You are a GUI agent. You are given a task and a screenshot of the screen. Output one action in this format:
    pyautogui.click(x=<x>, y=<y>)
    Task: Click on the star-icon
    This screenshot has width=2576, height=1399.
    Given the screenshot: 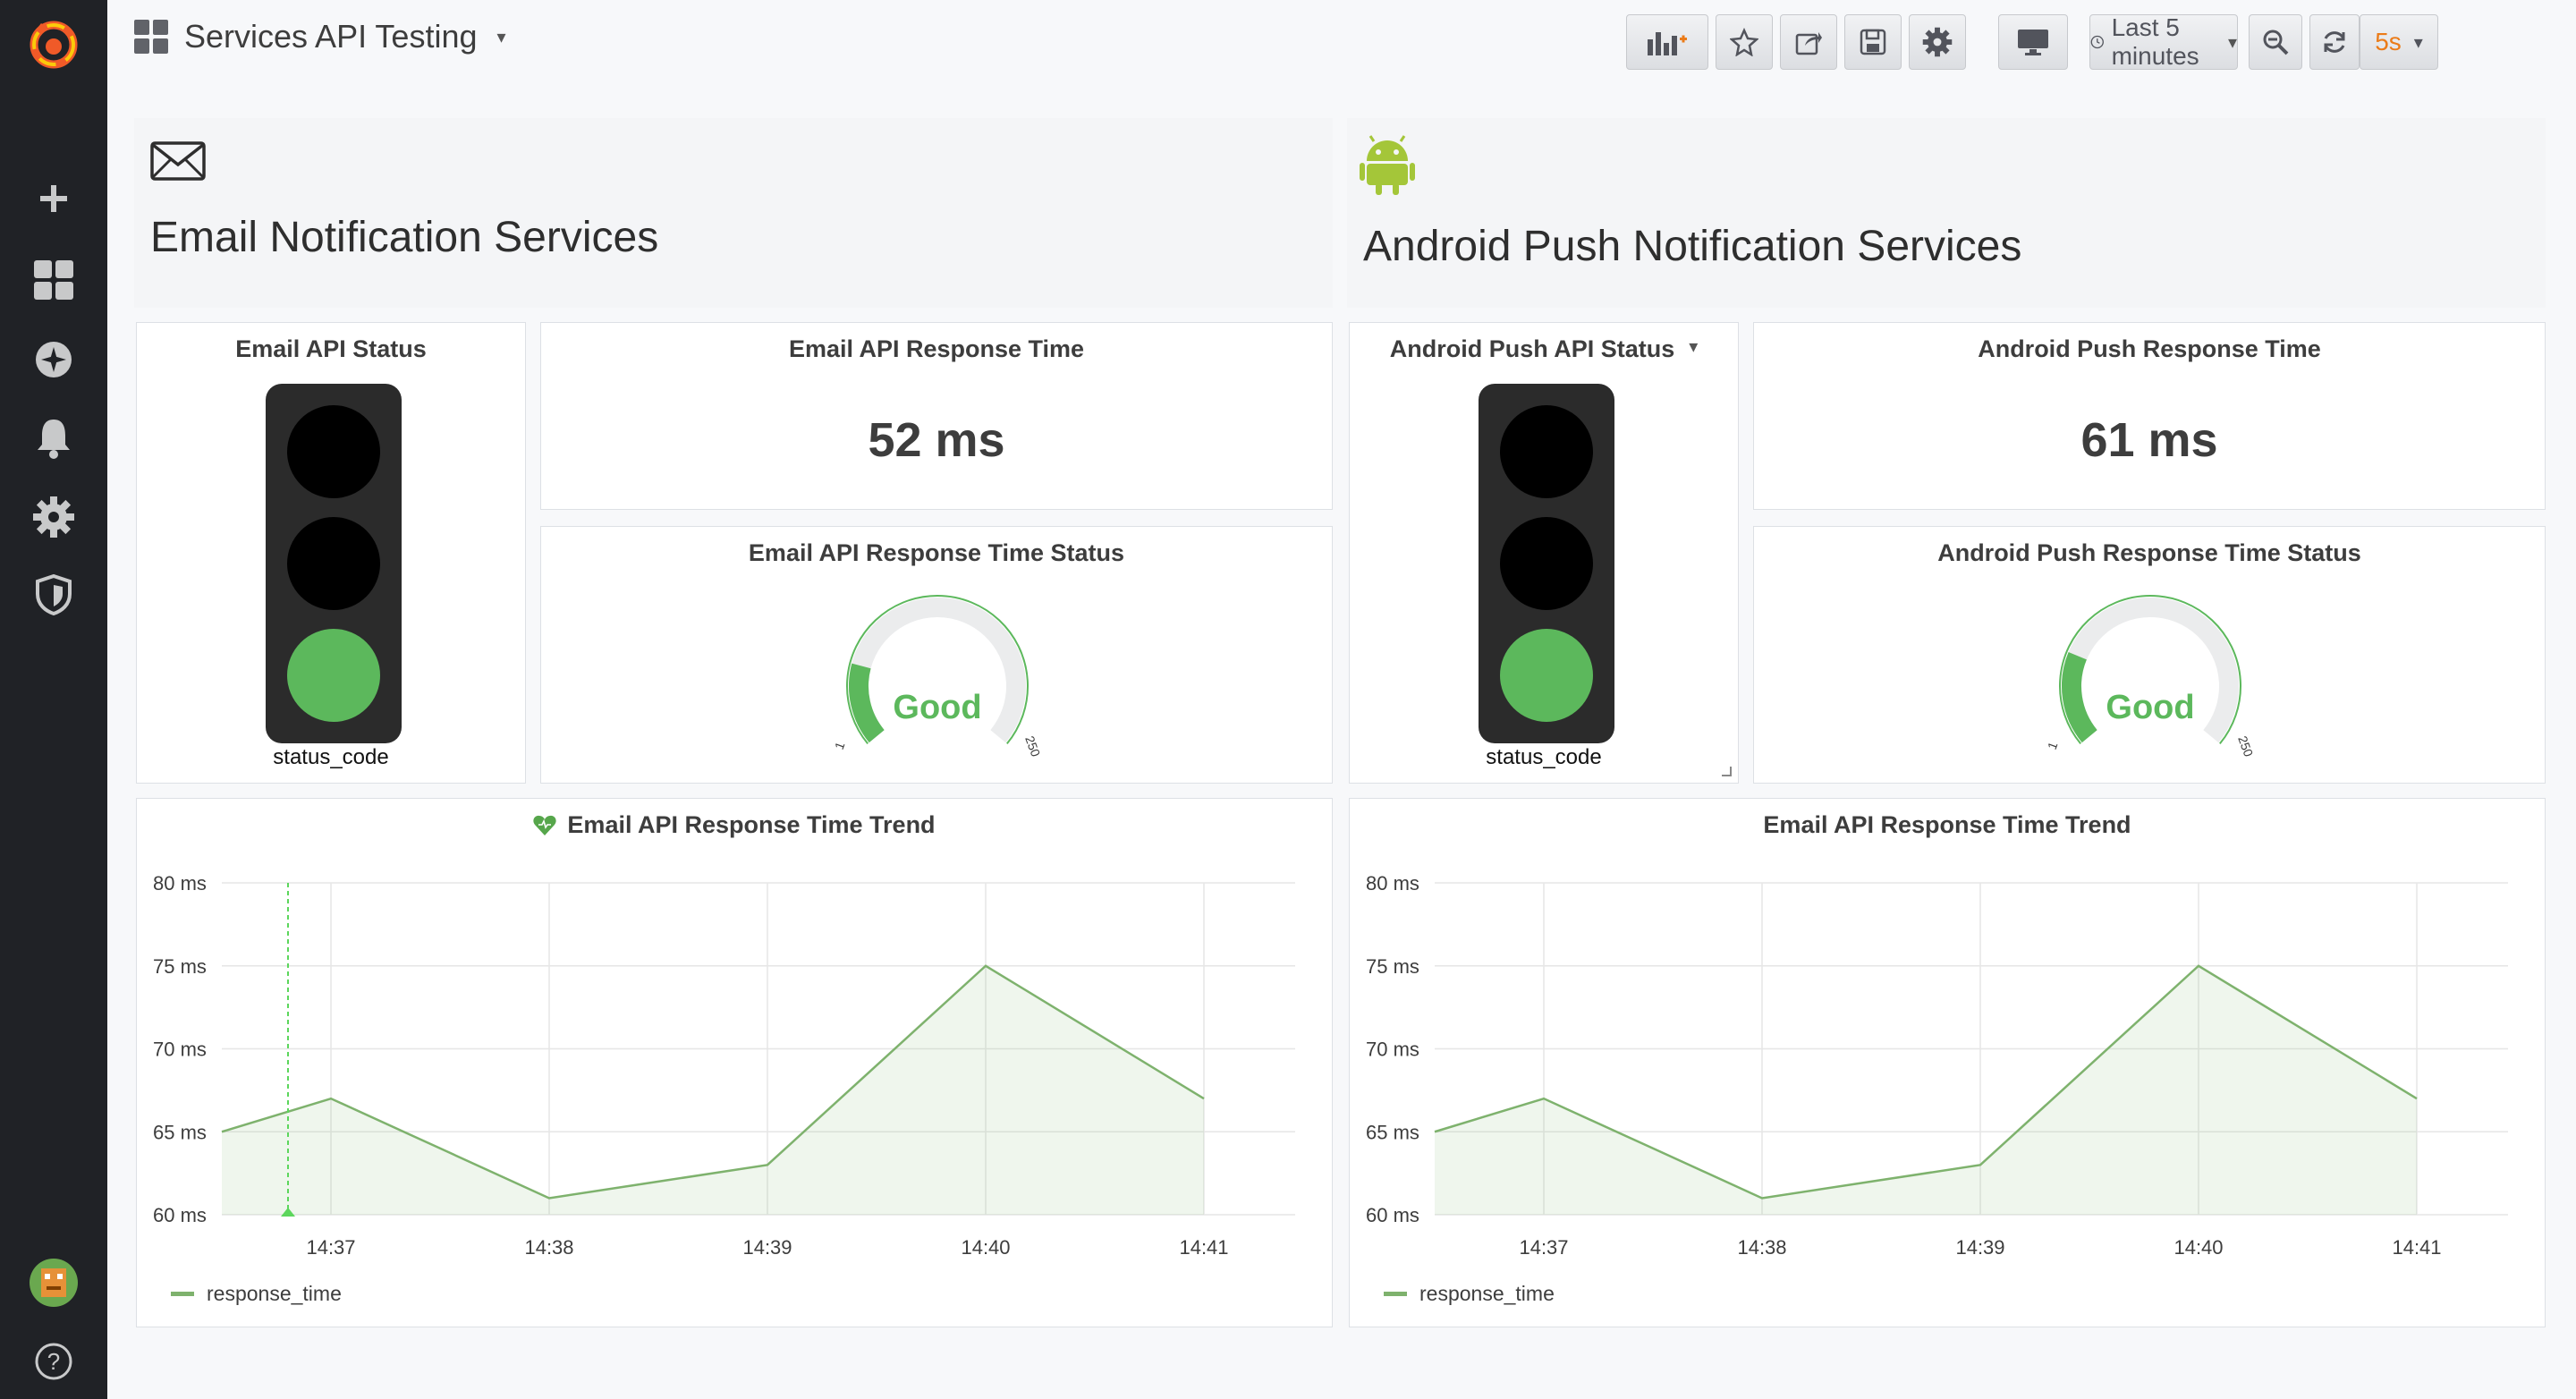 What is the action you would take?
    pyautogui.click(x=1744, y=42)
    